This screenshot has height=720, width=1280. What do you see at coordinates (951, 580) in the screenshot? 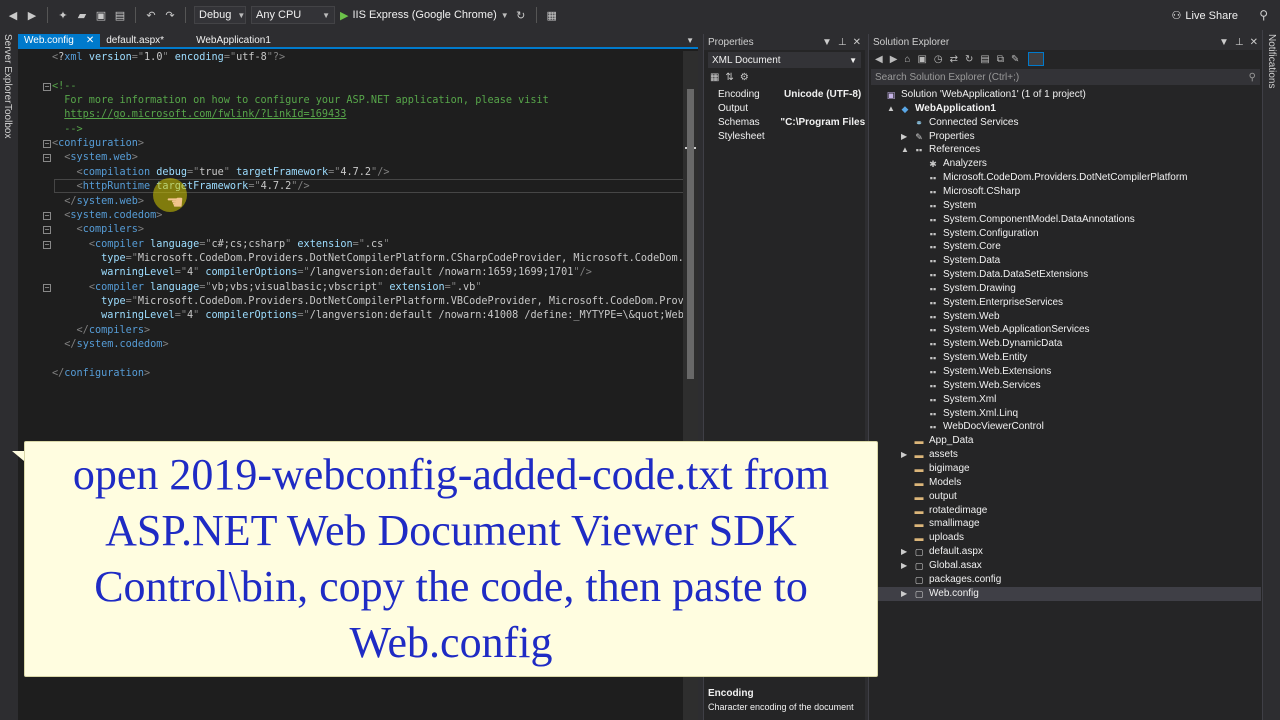
I see `tree-node: ▢ packages.config` at bounding box center [951, 580].